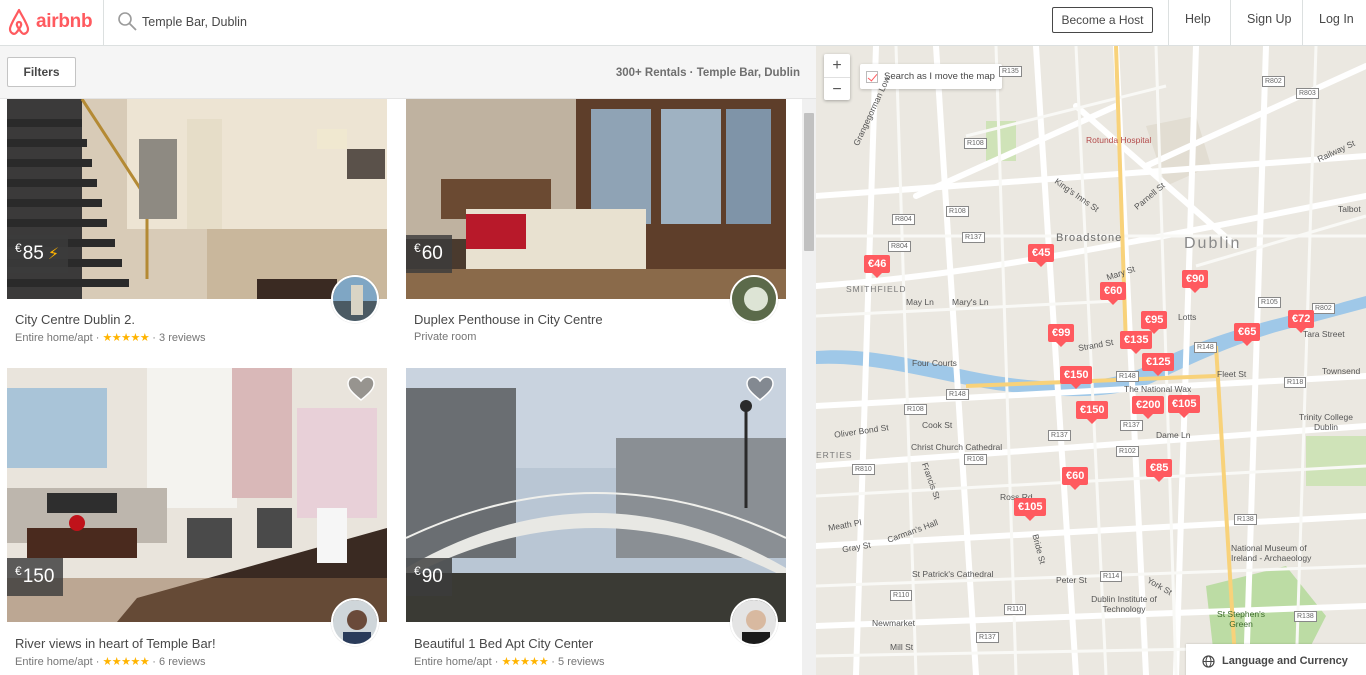 Image resolution: width=1366 pixels, height=675 pixels. I want to click on map-label: The National Wax, so click(1158, 389).